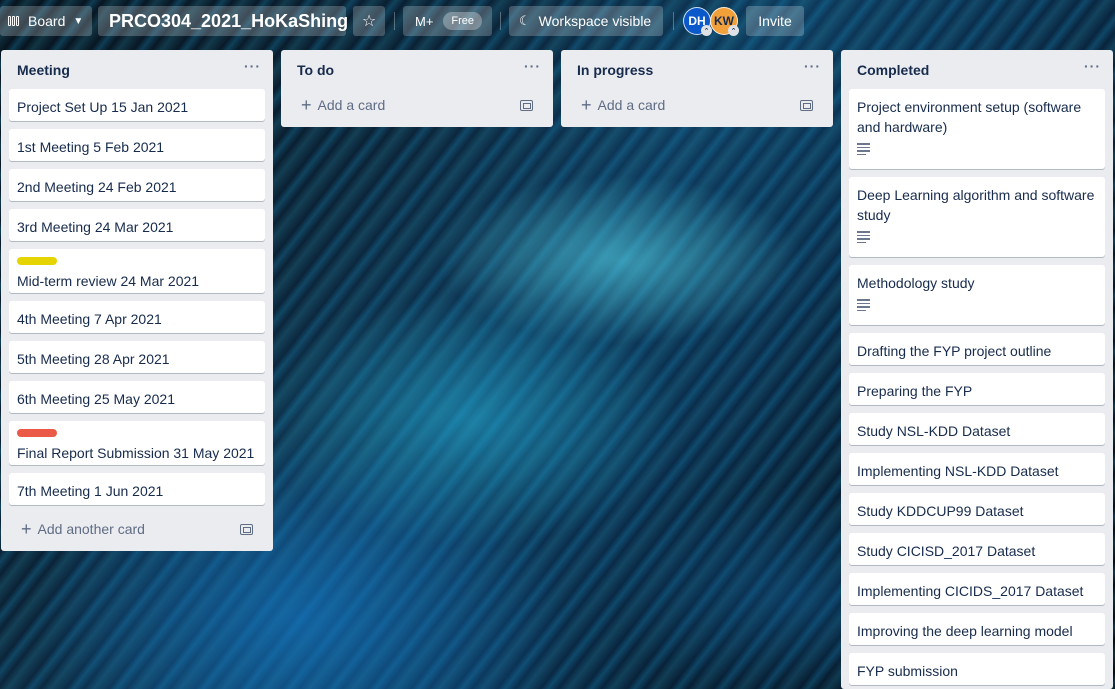  I want to click on free-badge: Free, so click(463, 21).